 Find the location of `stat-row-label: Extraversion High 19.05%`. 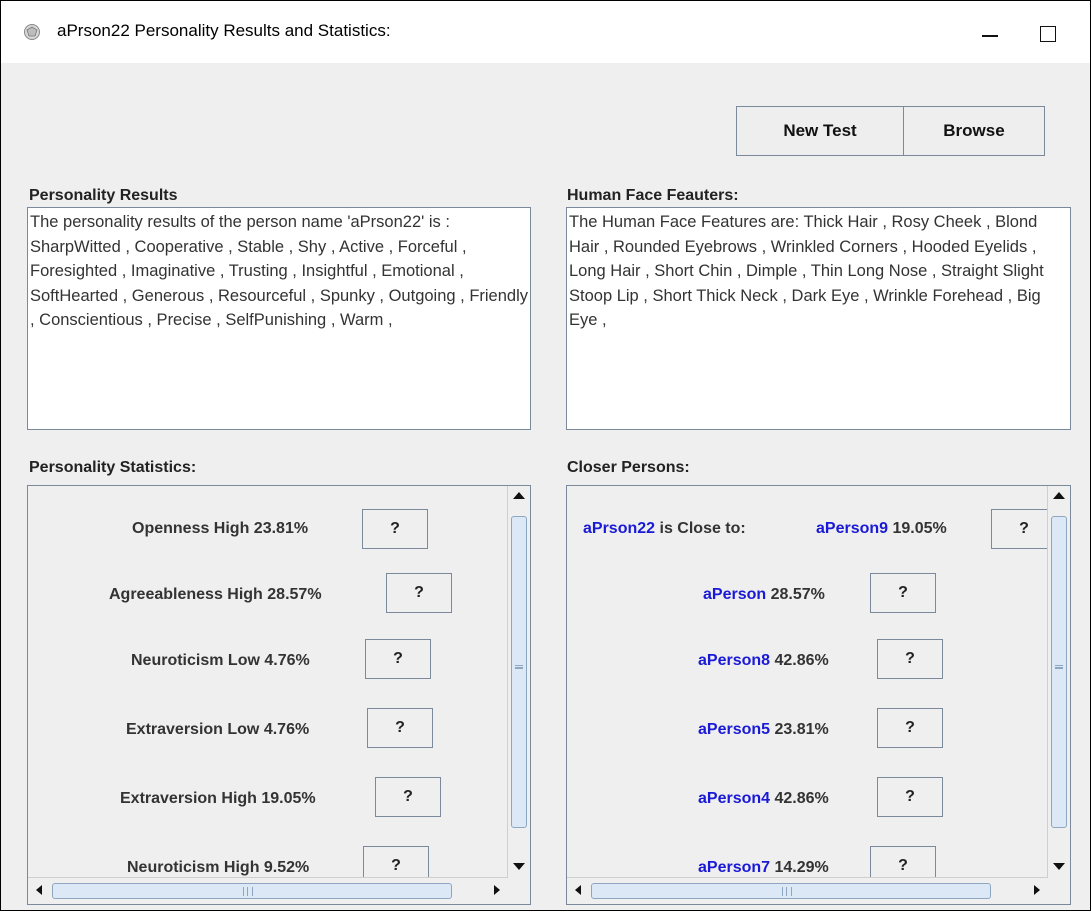

stat-row-label: Extraversion High 19.05% is located at coordinates (218, 798).